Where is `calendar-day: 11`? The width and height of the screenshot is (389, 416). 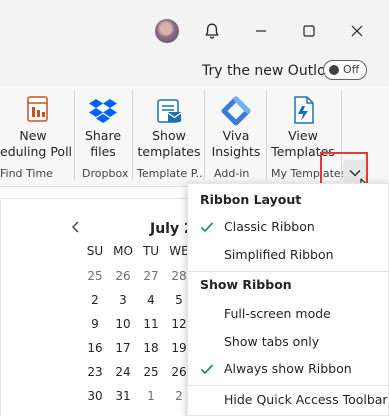
calendar-day: 11 is located at coordinates (151, 324).